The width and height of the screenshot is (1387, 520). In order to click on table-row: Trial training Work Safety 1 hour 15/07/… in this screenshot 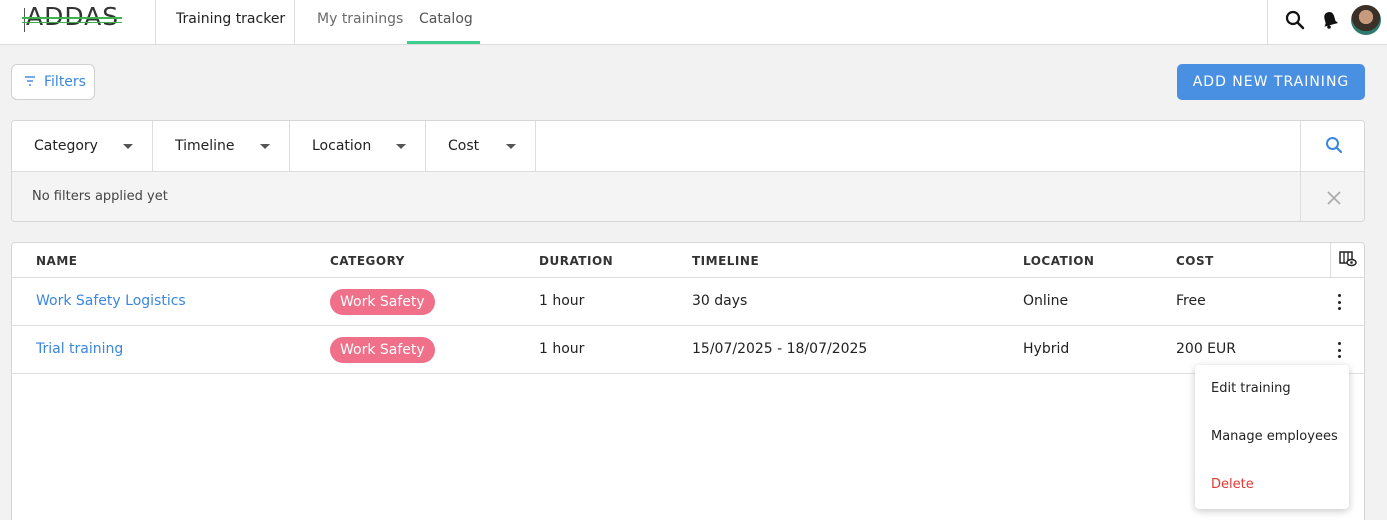, I will do `click(688, 350)`.